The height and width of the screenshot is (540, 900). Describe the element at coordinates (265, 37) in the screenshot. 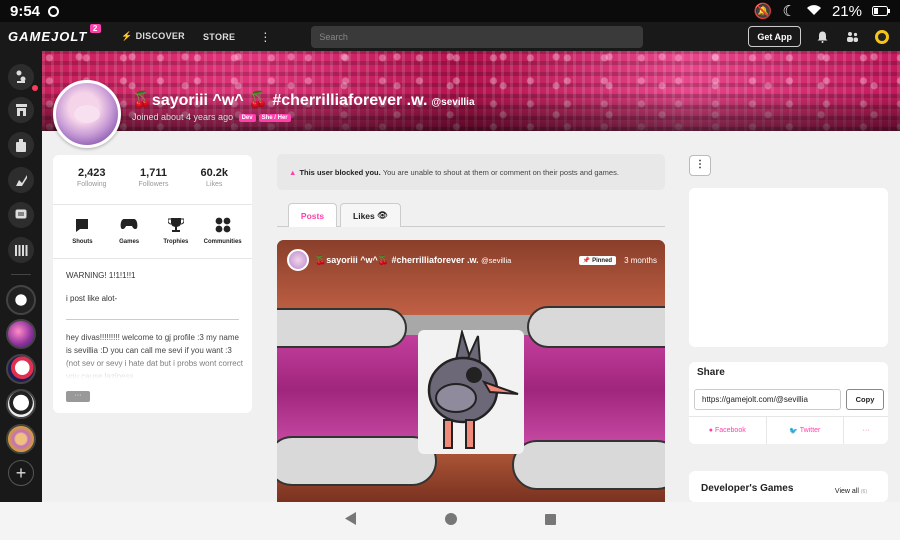

I see `more-menu-icon: ⋮` at that location.